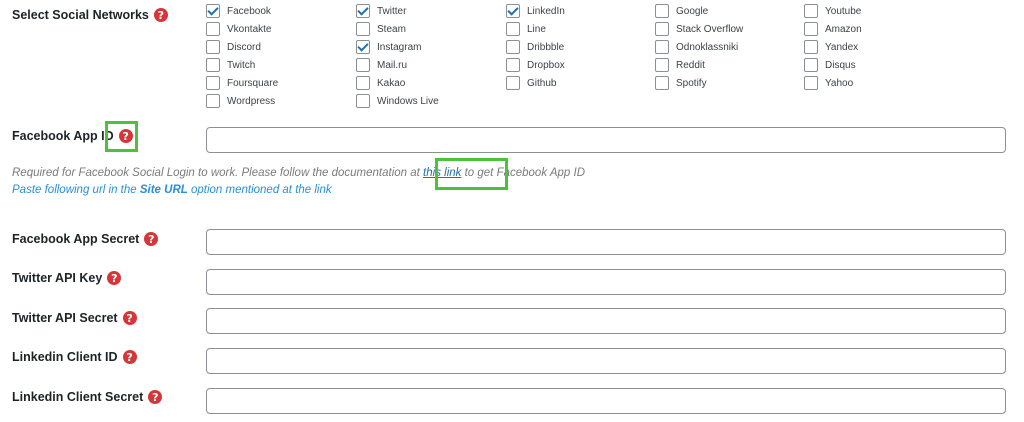 The height and width of the screenshot is (422, 1024). I want to click on network-checkbox-discord: Discord, so click(233, 47).